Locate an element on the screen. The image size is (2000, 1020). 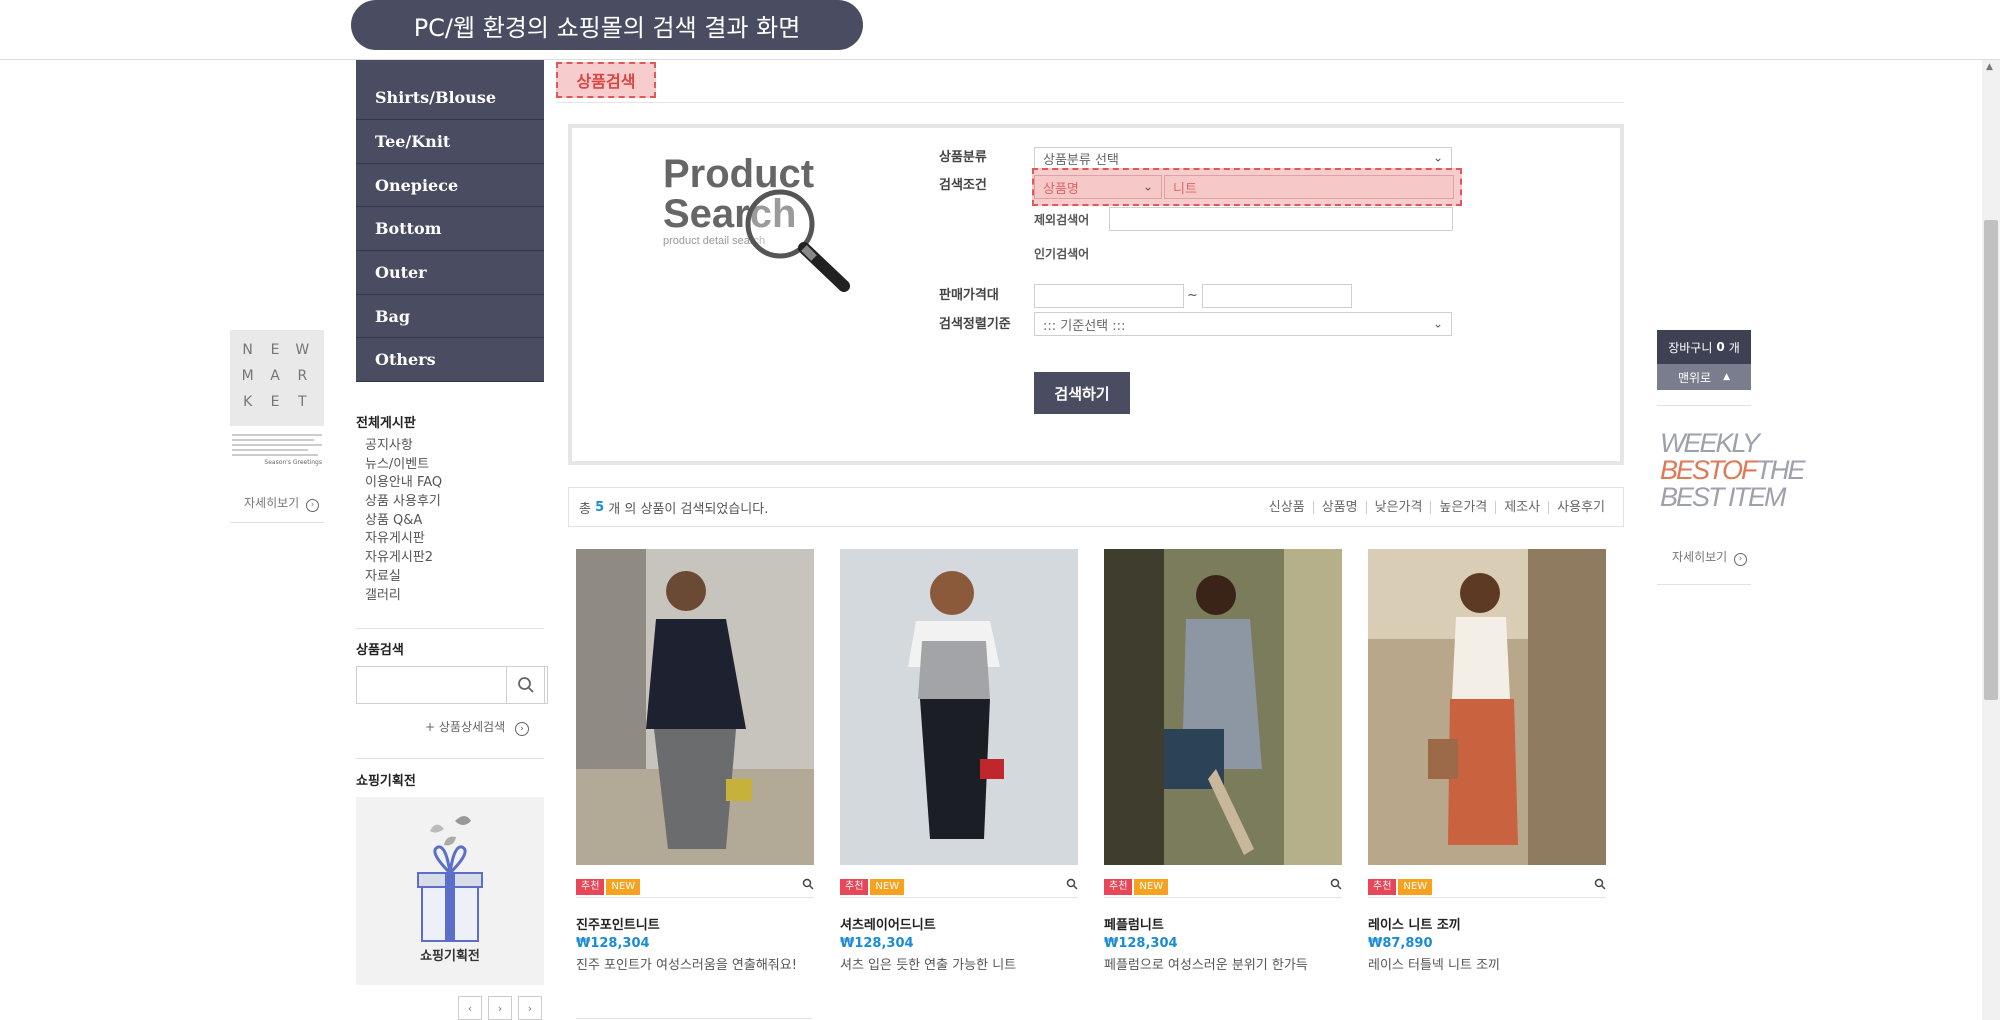
sort-name: 상품명 is located at coordinates (1339, 507).